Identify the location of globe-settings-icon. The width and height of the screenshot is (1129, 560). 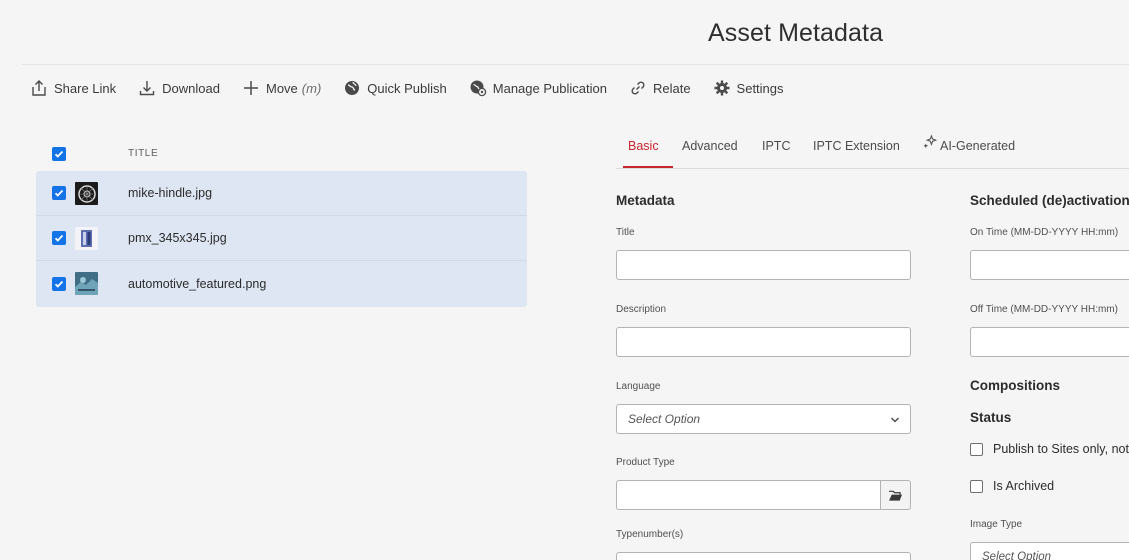
(478, 88).